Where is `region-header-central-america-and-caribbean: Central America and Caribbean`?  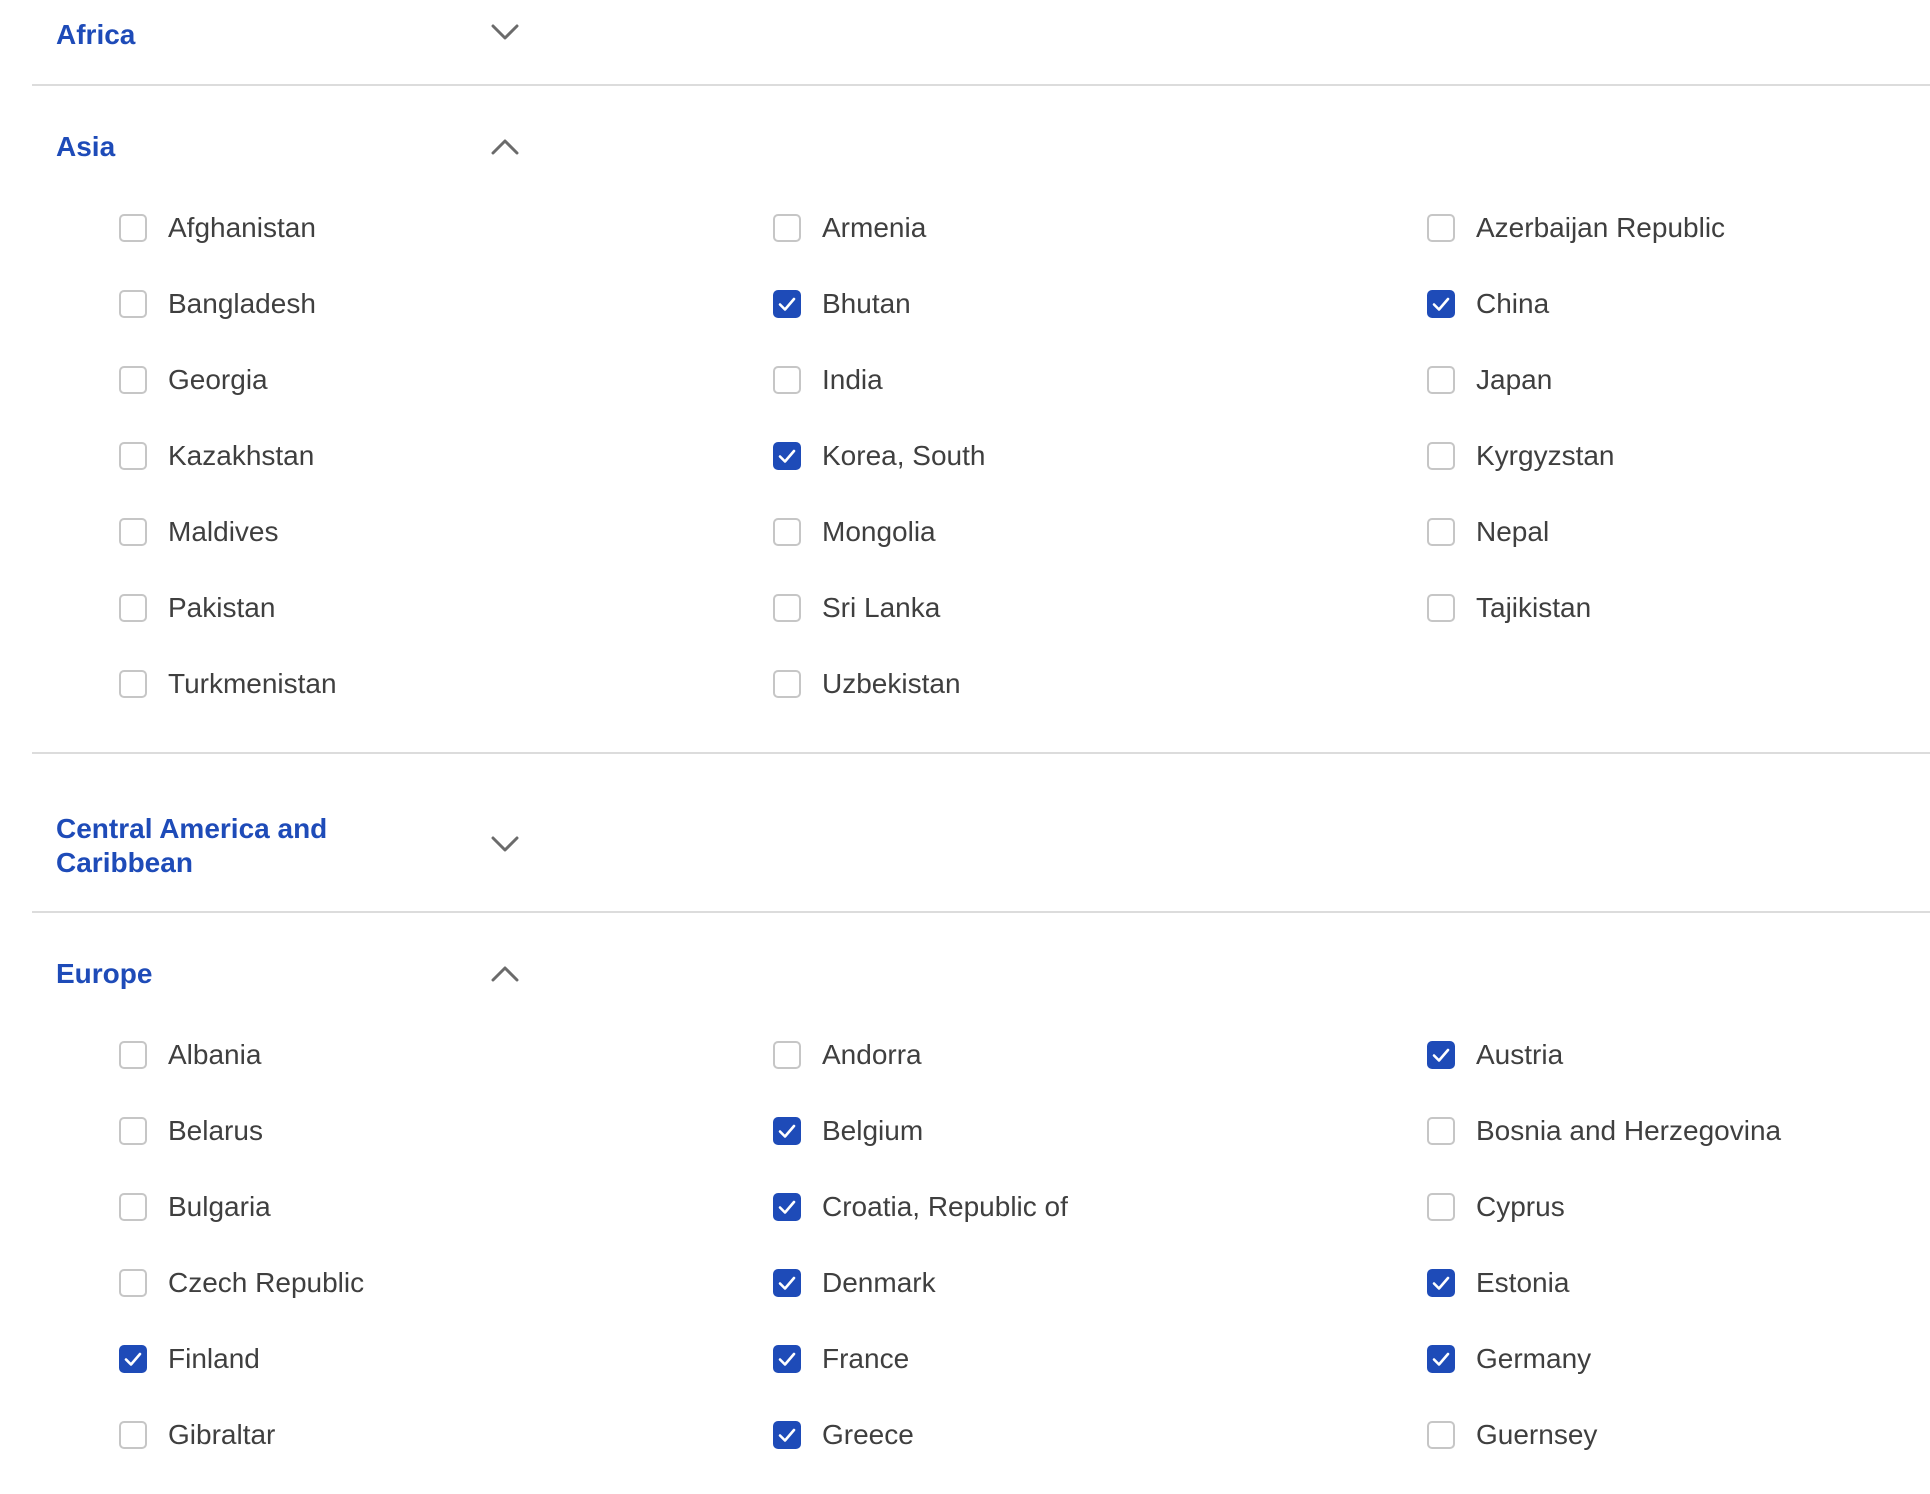
region-header-central-america-and-caribbean: Central America and Caribbean is located at coordinates (981, 846).